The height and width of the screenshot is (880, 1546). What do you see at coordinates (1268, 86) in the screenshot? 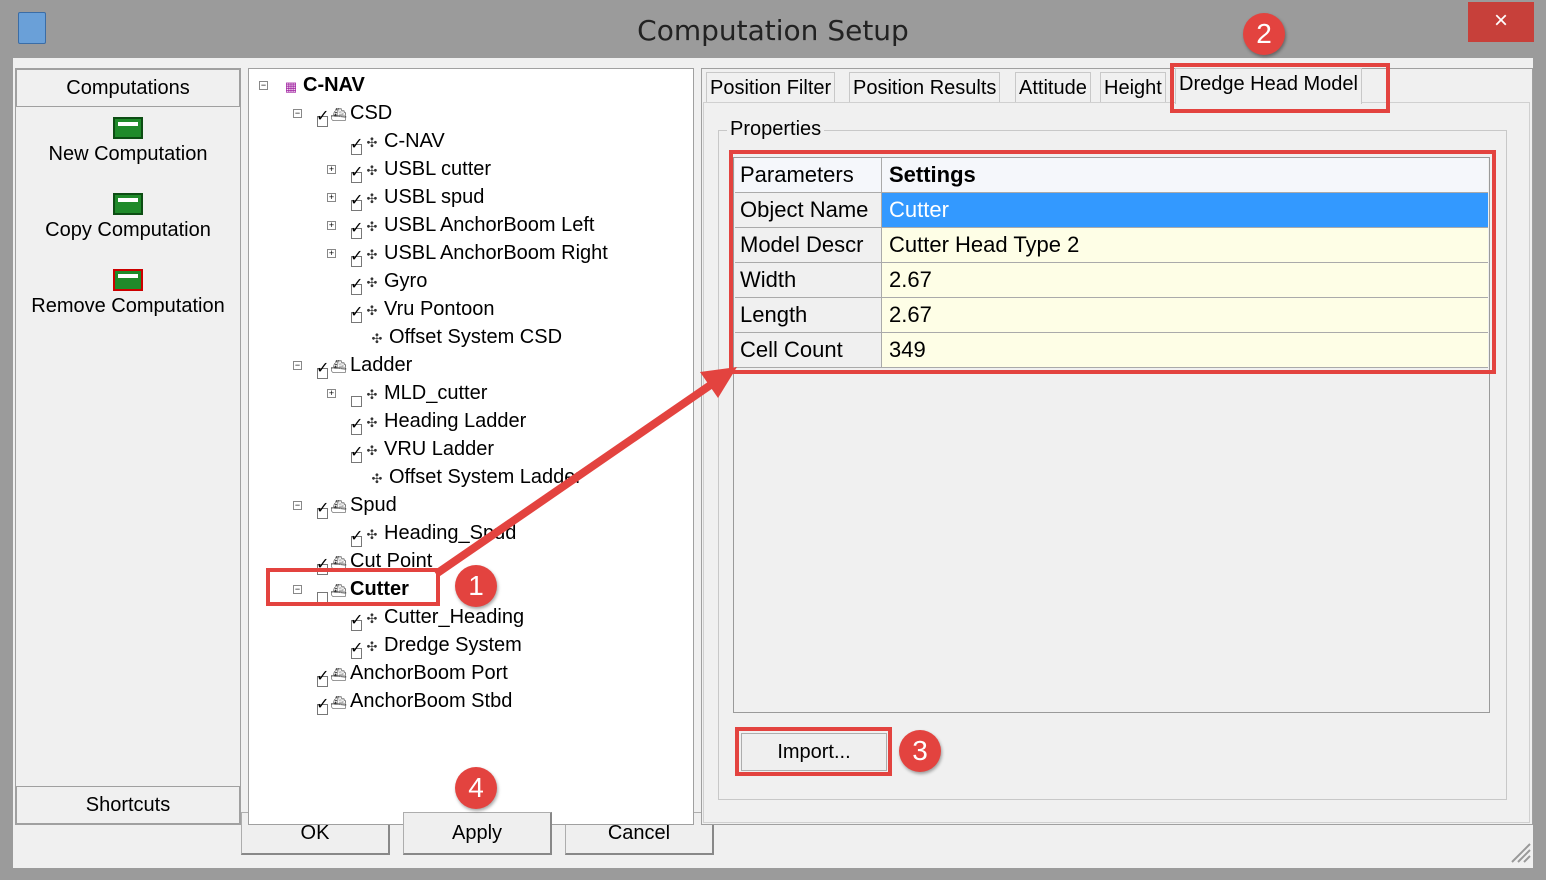
I see `tab-dredge-head-model: Dredge Head Model` at bounding box center [1268, 86].